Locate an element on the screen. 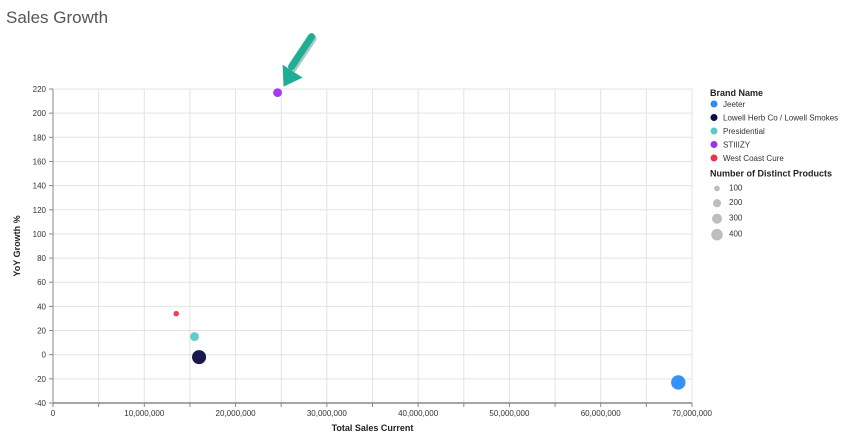 Image resolution: width=852 pixels, height=444 pixels. x-tick-label: 0 is located at coordinates (53, 413).